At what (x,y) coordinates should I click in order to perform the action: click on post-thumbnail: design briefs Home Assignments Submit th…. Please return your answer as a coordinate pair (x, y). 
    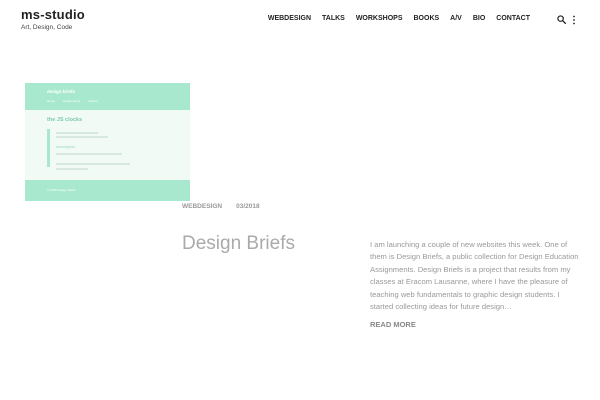
    Looking at the image, I should click on (107, 142).